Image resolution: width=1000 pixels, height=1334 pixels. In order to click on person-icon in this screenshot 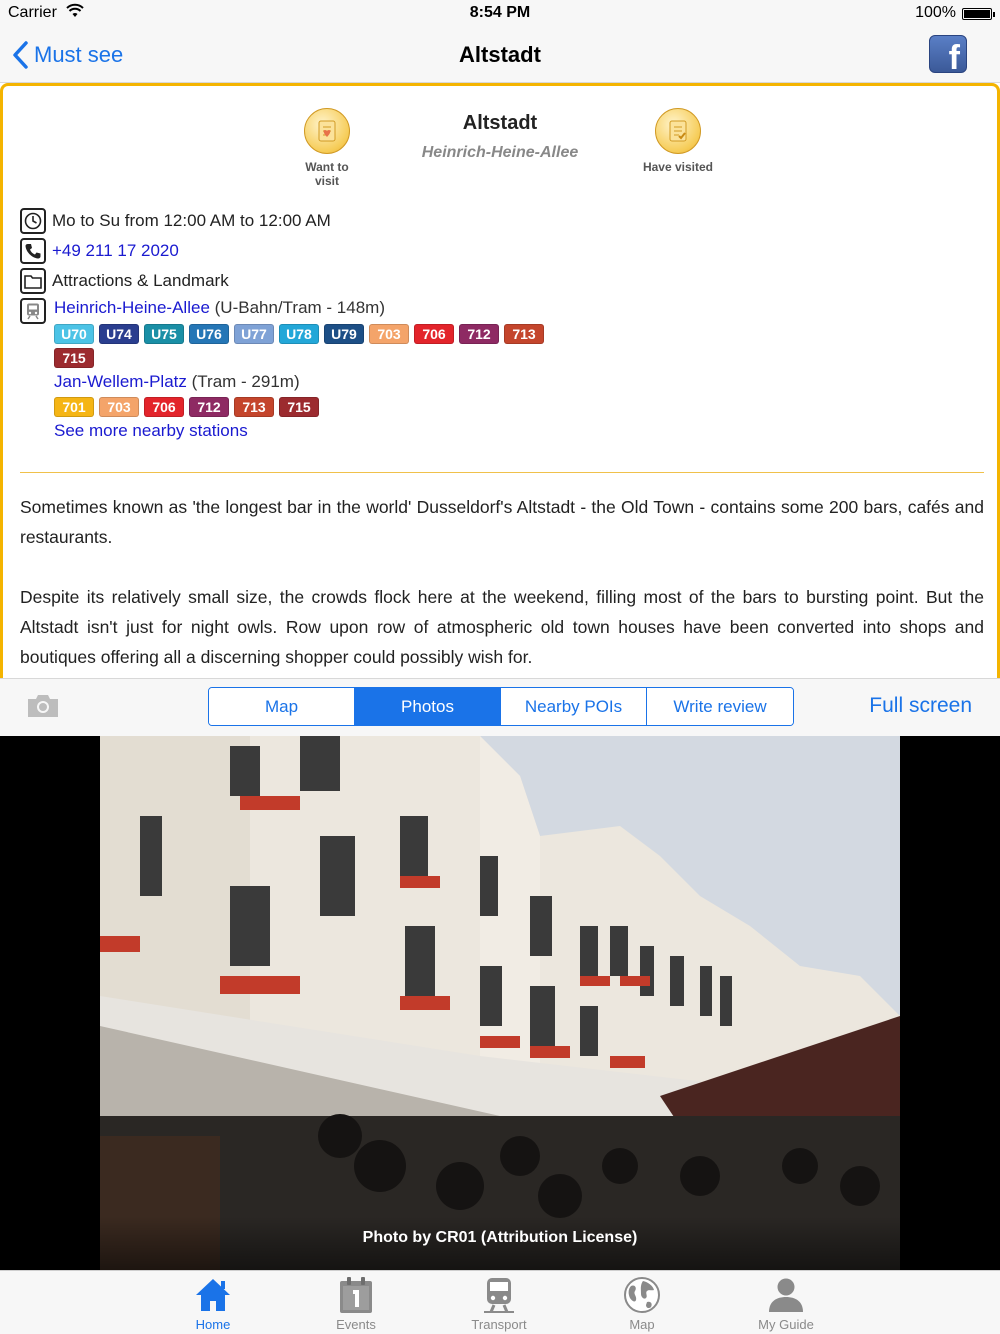, I will do `click(786, 1295)`.